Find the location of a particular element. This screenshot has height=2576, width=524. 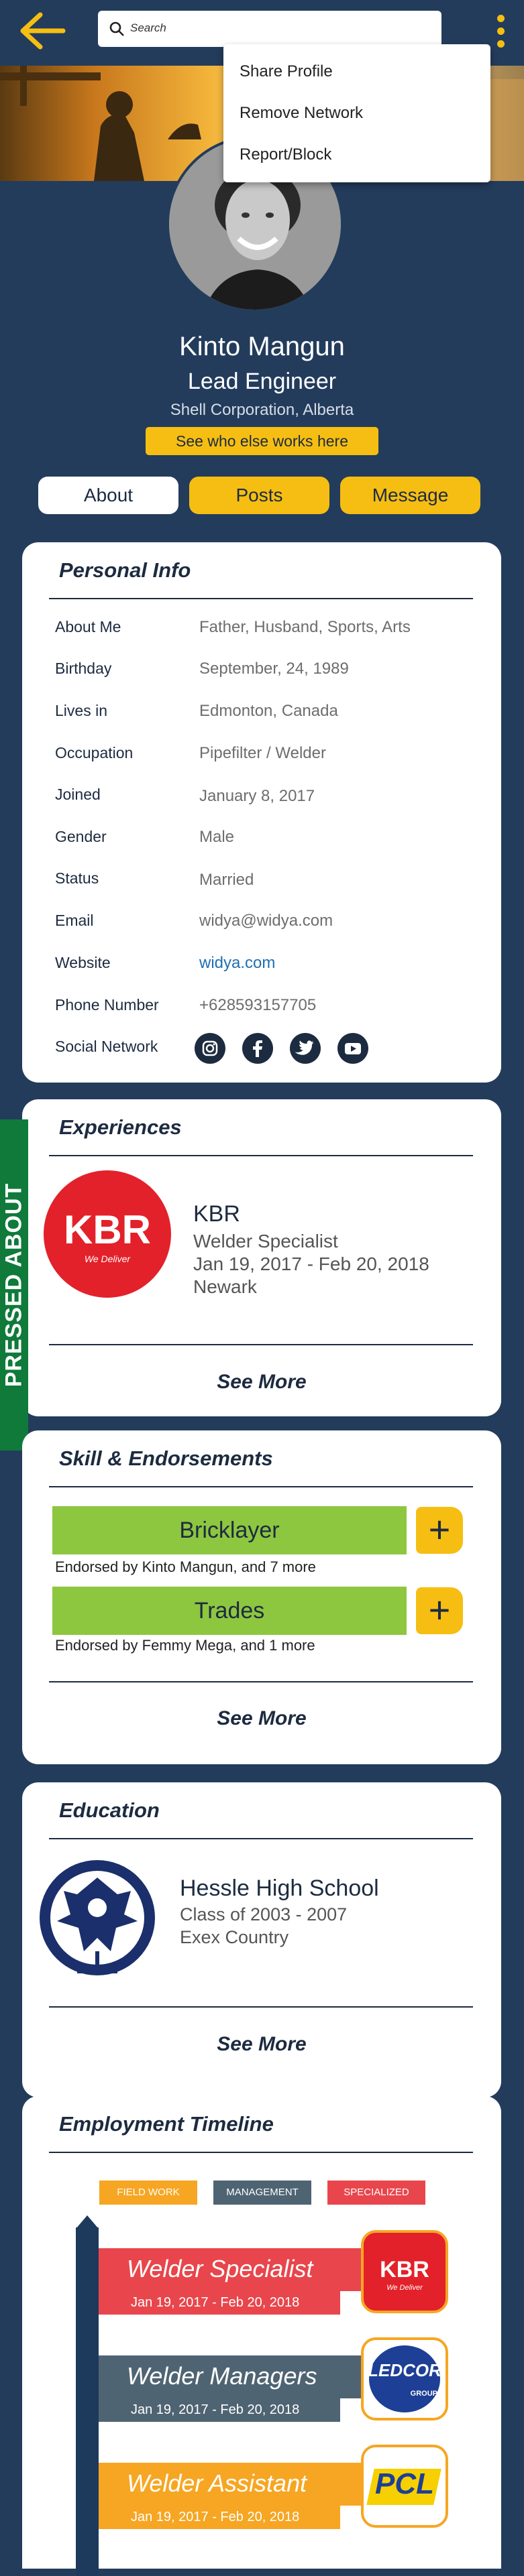

info-label: Gender is located at coordinates (81, 837).